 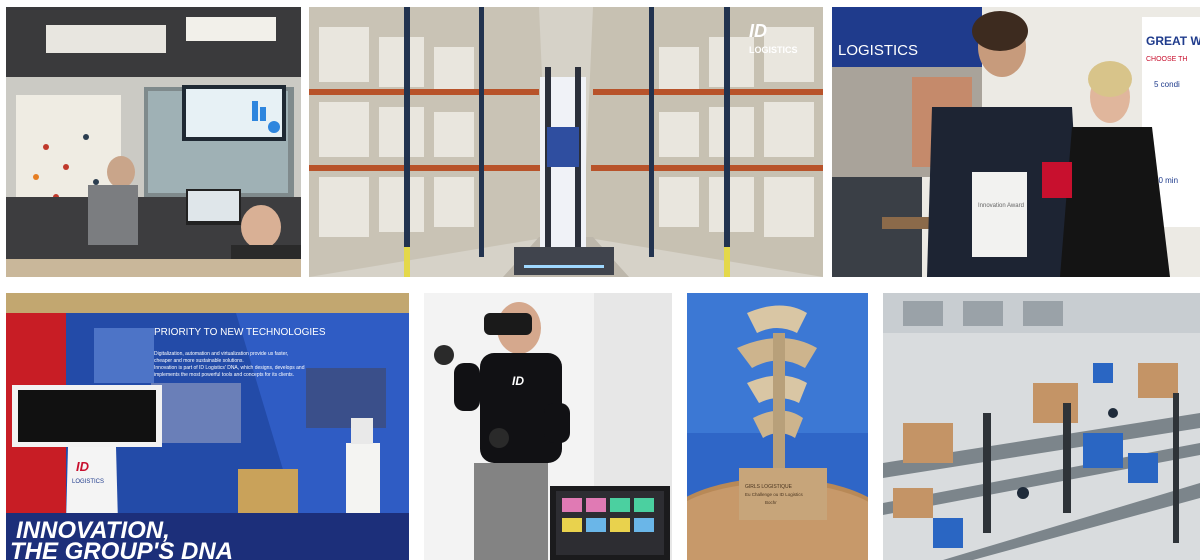 What do you see at coordinates (878, 50) in the screenshot?
I see `award-wall-text: LOGISTICS` at bounding box center [878, 50].